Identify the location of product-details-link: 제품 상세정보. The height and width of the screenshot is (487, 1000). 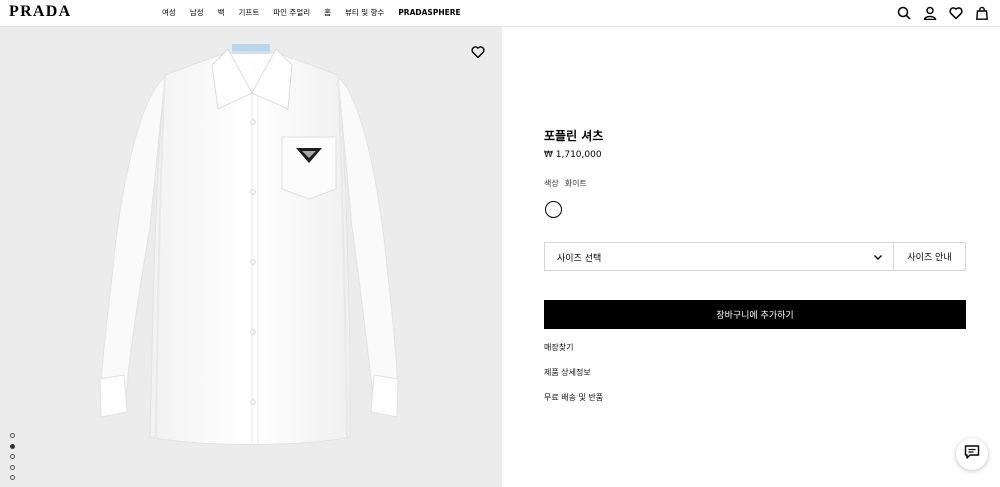
(567, 372).